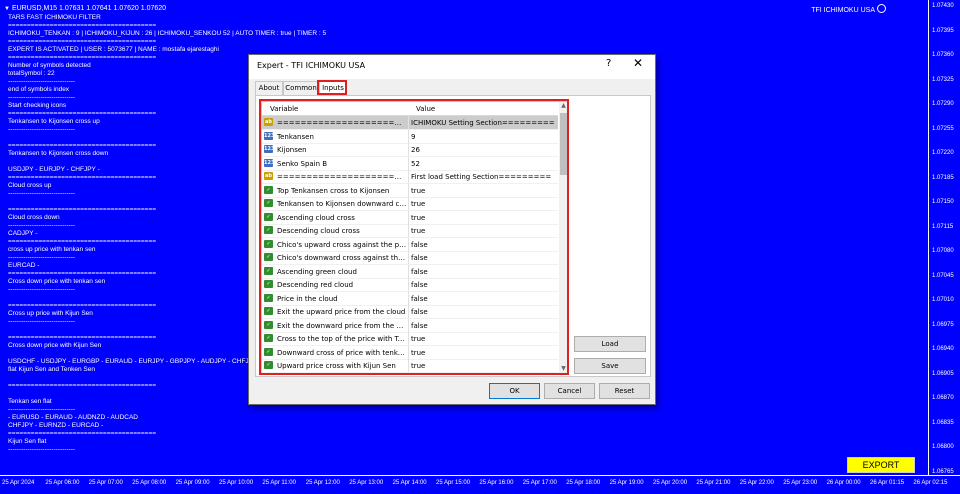 Image resolution: width=960 pixels, height=494 pixels. I want to click on log-line: Kijun Sen flat, so click(27, 441).